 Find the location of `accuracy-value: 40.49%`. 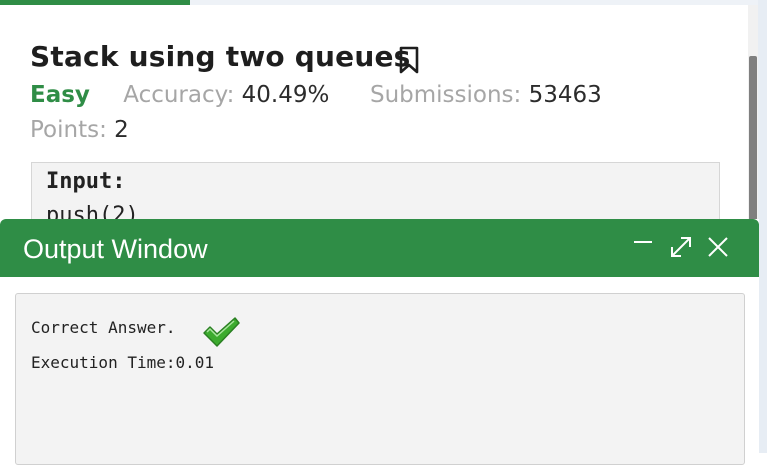

accuracy-value: 40.49% is located at coordinates (285, 95).